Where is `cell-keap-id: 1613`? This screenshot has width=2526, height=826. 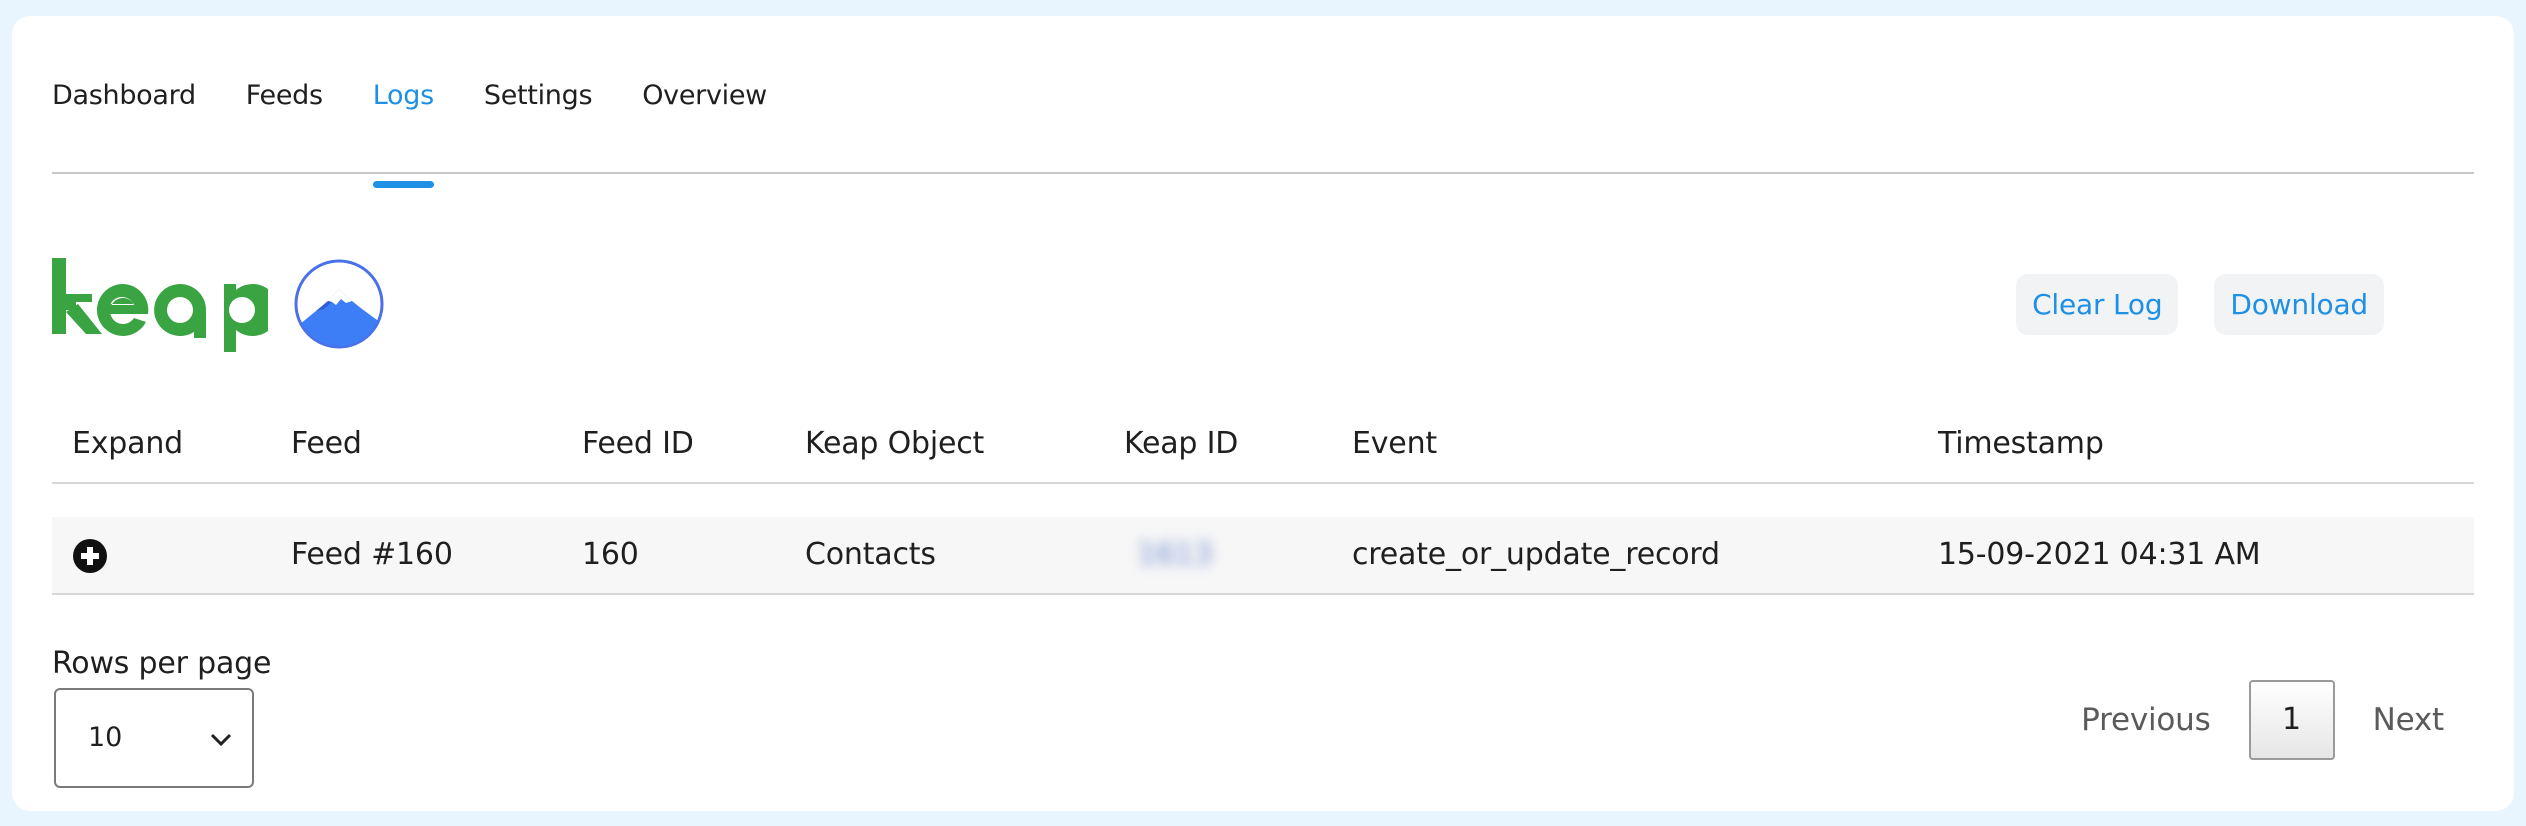
cell-keap-id: 1613 is located at coordinates (1175, 554).